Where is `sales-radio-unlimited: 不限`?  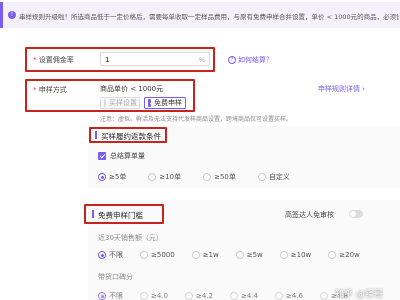
sales-radio-unlimited: 不限 is located at coordinates (110, 255).